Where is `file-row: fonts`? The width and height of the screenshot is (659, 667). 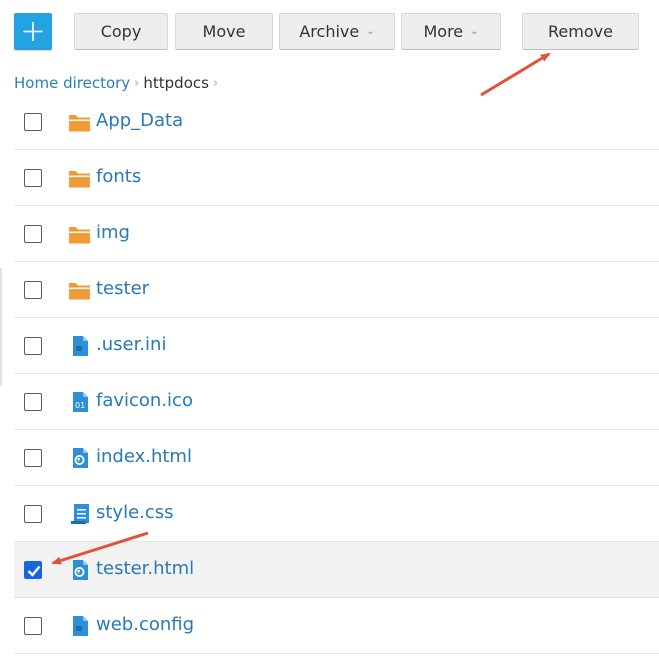 file-row: fonts is located at coordinates (336, 178).